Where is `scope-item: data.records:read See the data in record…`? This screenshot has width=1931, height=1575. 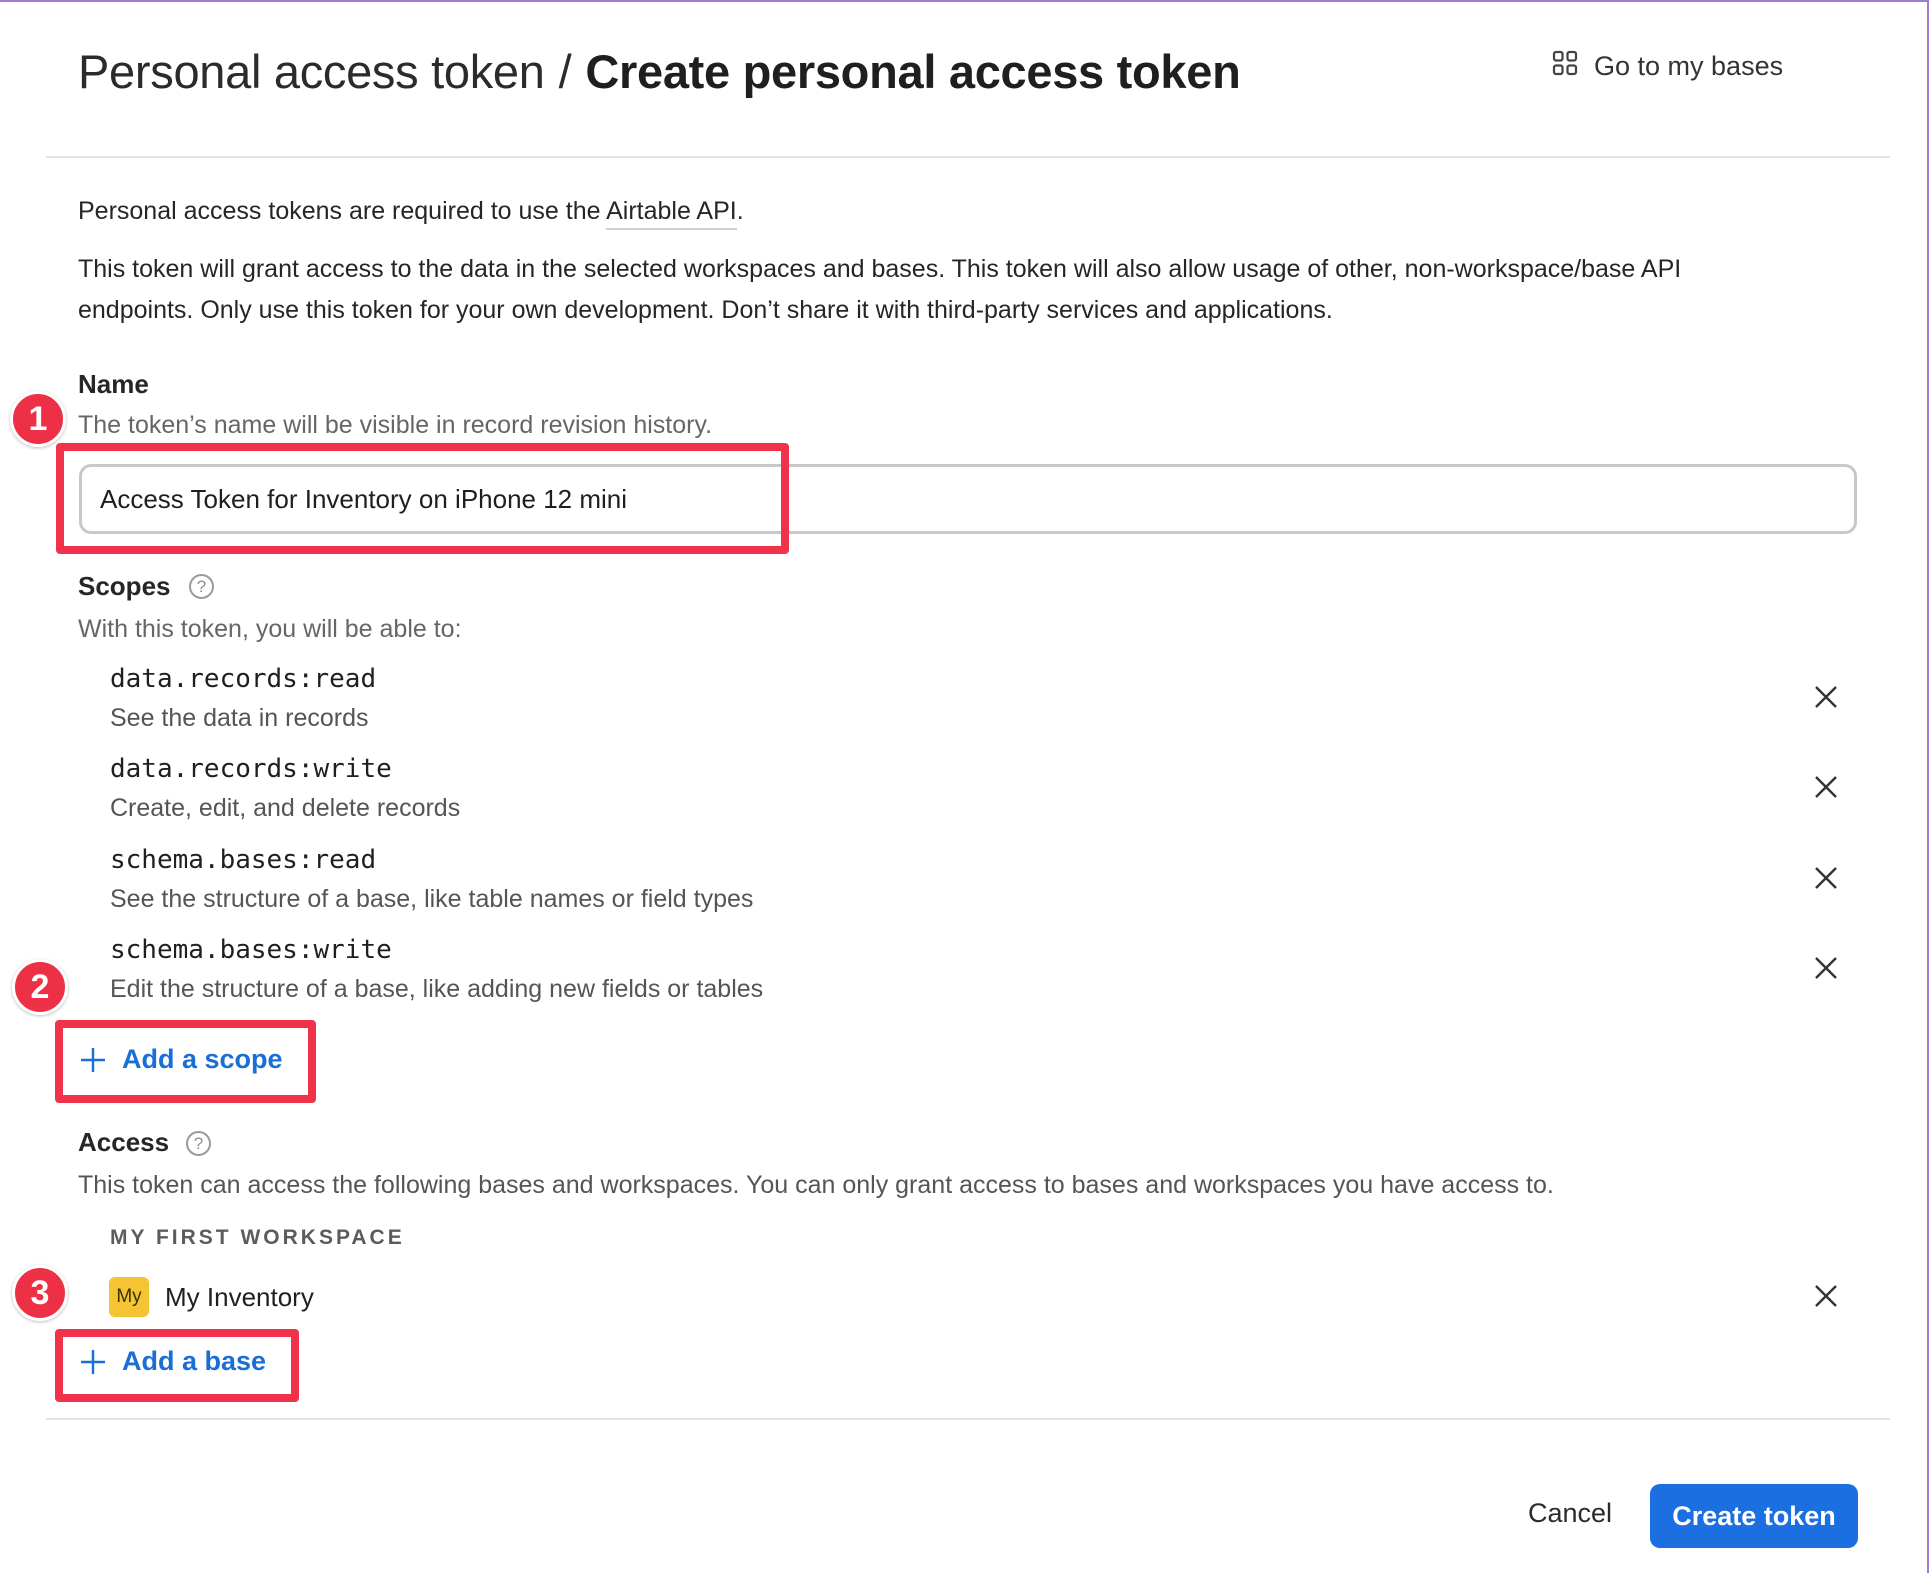 scope-item: data.records:read See the data in record… is located at coordinates (243, 698).